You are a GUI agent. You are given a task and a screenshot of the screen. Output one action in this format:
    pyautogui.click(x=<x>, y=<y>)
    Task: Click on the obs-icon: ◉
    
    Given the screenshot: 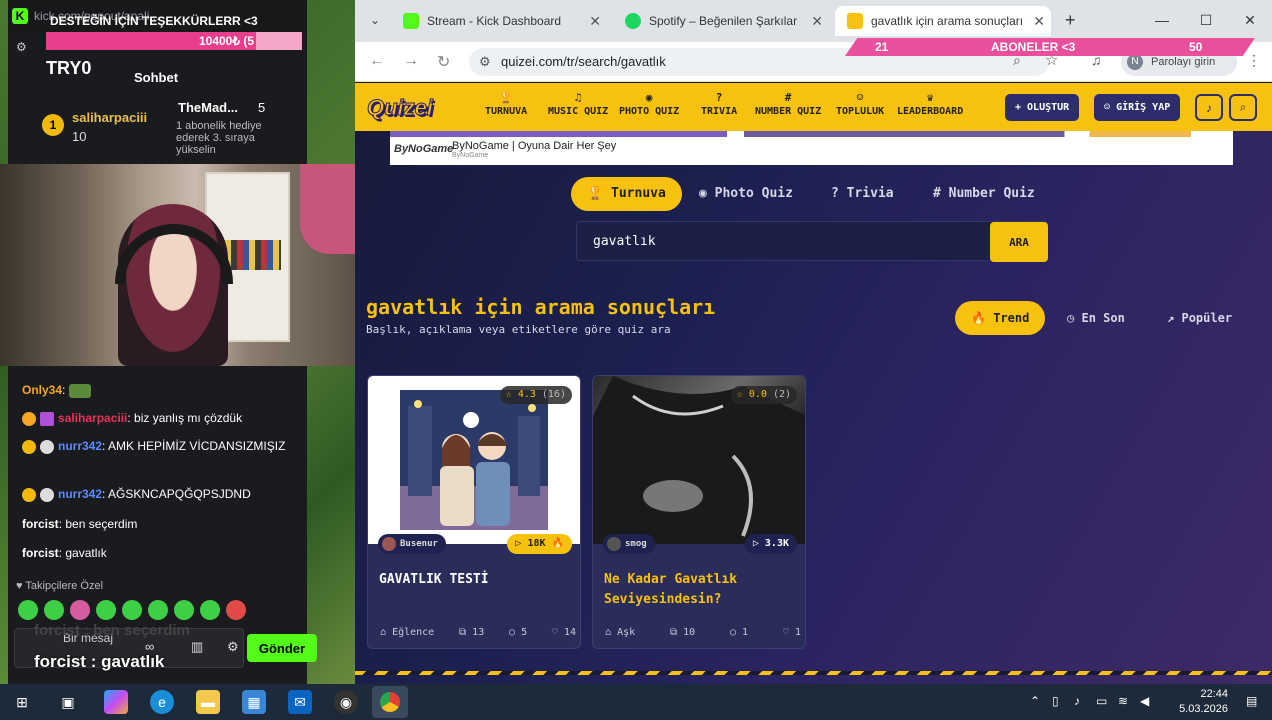 What is the action you would take?
    pyautogui.click(x=346, y=702)
    